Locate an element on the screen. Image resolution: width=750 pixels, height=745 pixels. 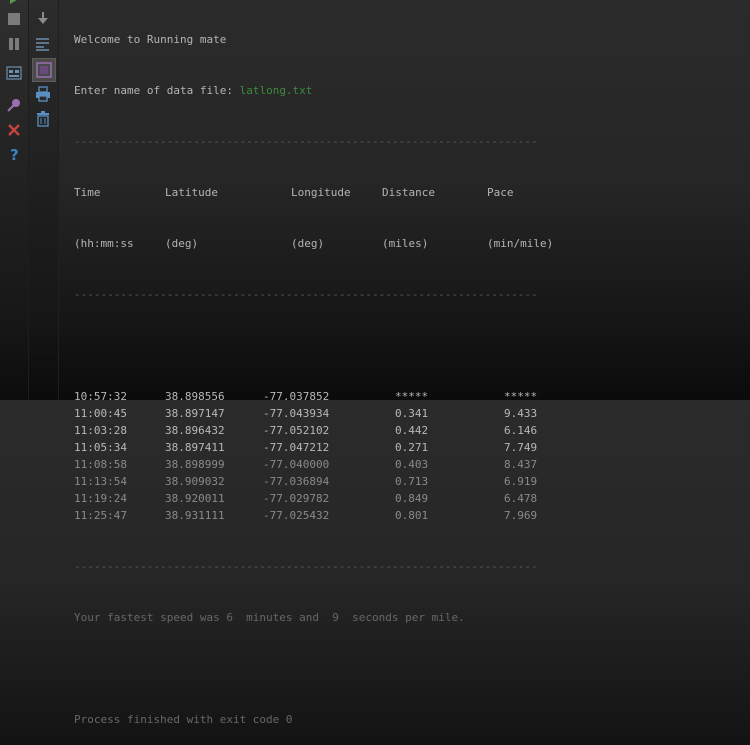
cell-latitude: 38.896432 is located at coordinates (195, 430).